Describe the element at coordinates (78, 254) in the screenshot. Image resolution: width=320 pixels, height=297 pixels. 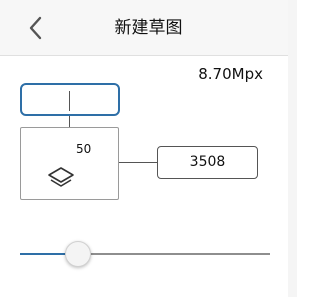
I see `slider-thumb` at that location.